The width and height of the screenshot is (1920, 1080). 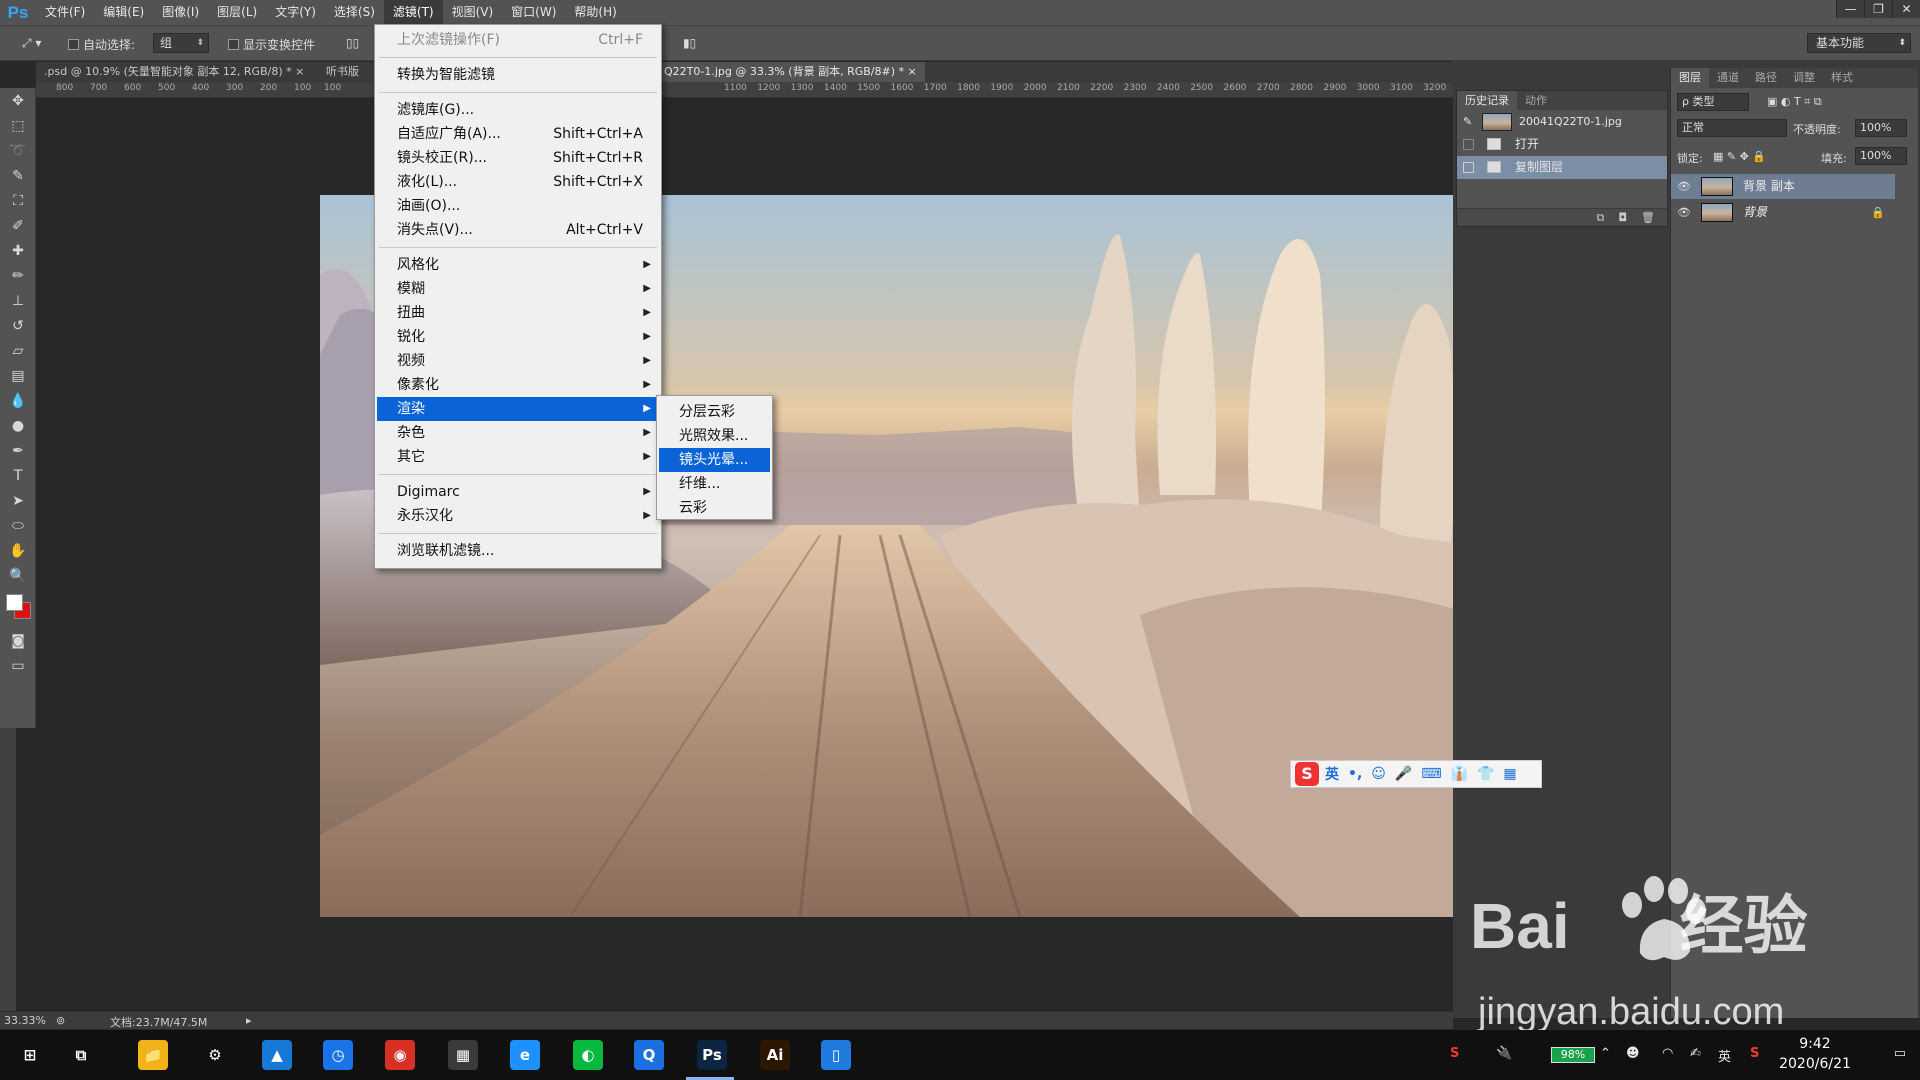 What do you see at coordinates (1739, 156) in the screenshot?
I see `lock-icons: ▦ ✎ ✥ 🔒` at bounding box center [1739, 156].